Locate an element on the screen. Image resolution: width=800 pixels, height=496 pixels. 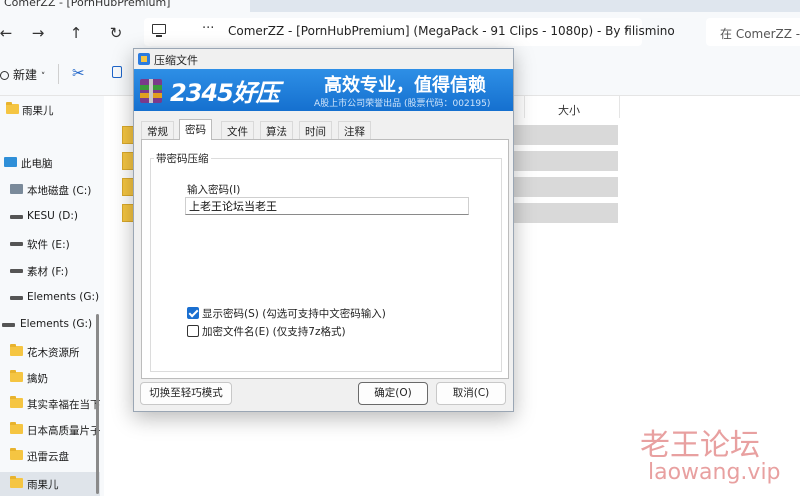
banner-slogan: 高效专业，值得信赖 is located at coordinates (405, 85).